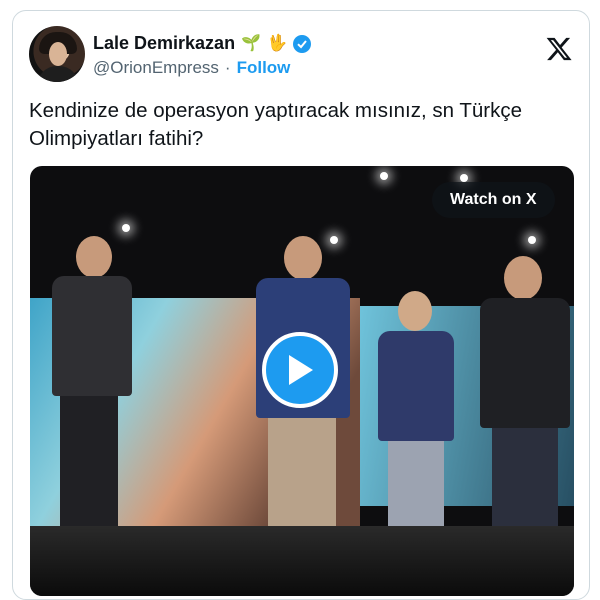 This screenshot has height=600, width=600. Describe the element at coordinates (156, 68) in the screenshot. I see `author-handle: @OrionEmpress` at that location.